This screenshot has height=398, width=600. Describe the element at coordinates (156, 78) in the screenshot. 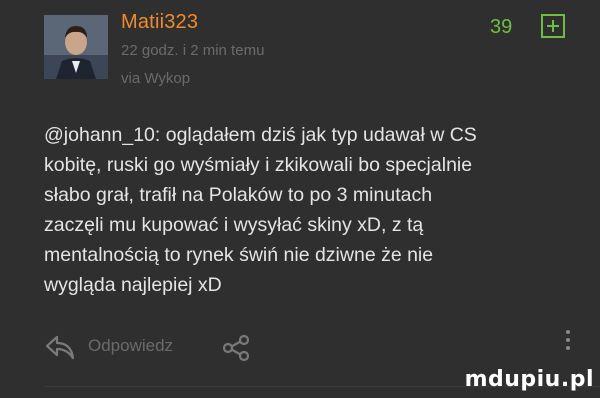

I see `comment-source: via Wykop` at that location.